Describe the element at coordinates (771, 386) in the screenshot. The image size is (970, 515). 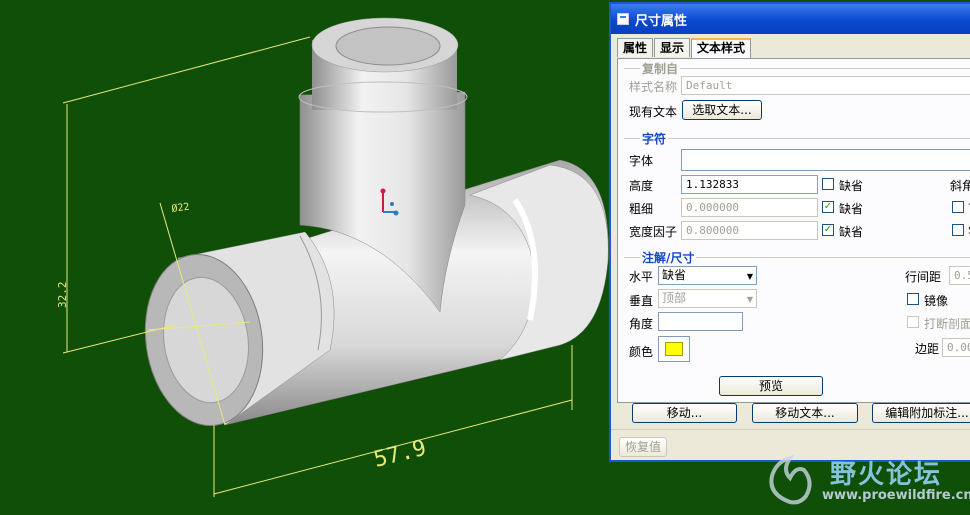
I see `preview-button: 预览` at that location.